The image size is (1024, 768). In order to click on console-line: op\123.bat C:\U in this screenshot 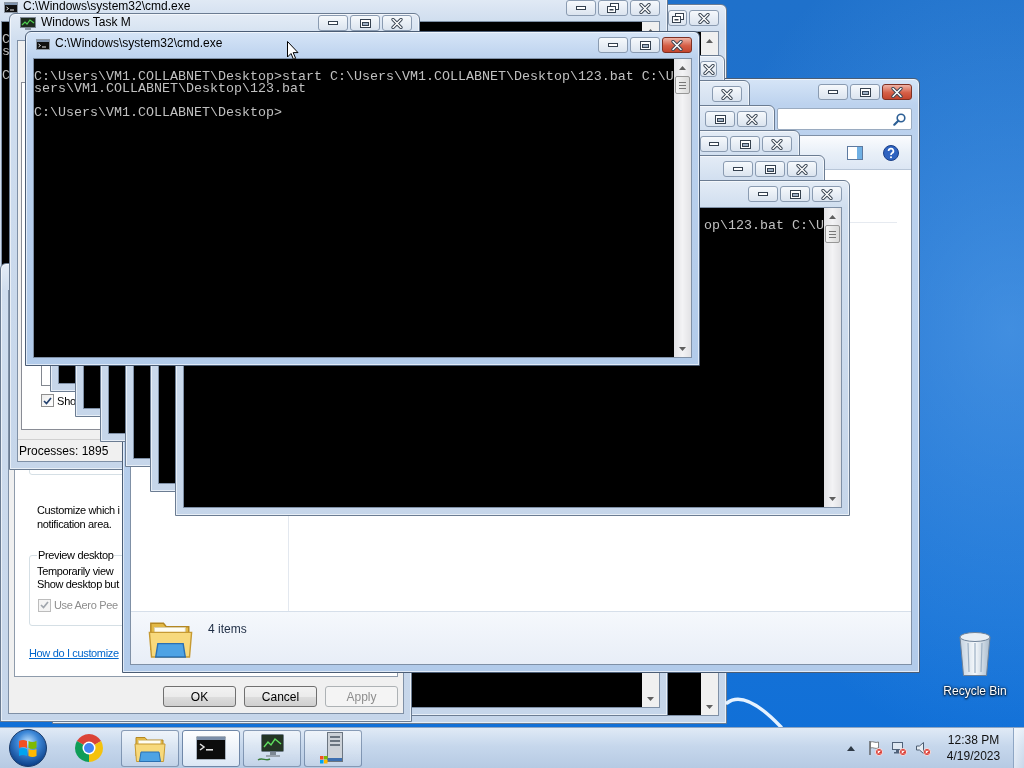, I will do `click(764, 226)`.